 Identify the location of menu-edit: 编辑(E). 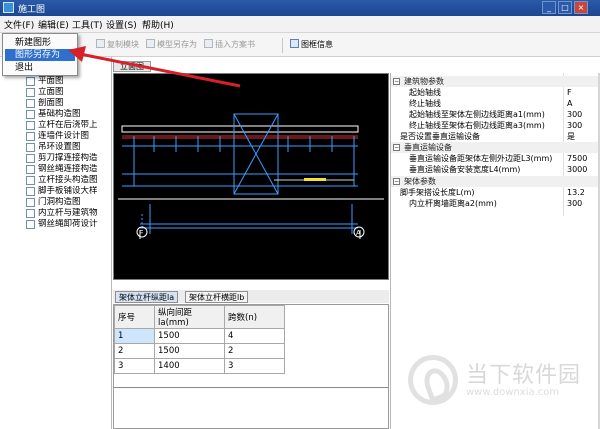
(53, 24).